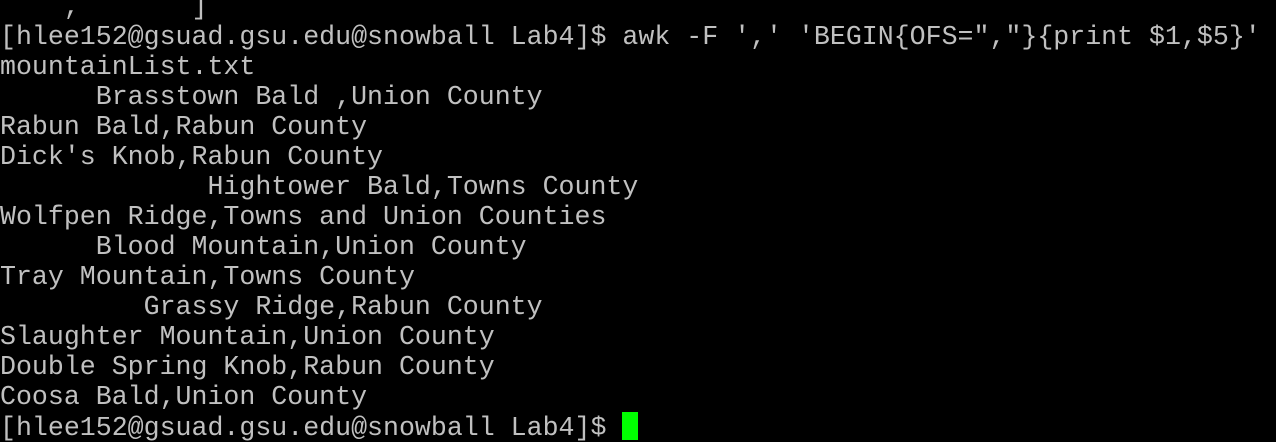 The height and width of the screenshot is (442, 1276). I want to click on terminal-output-line: Grassy Ridge,Rabun County, so click(271, 307).